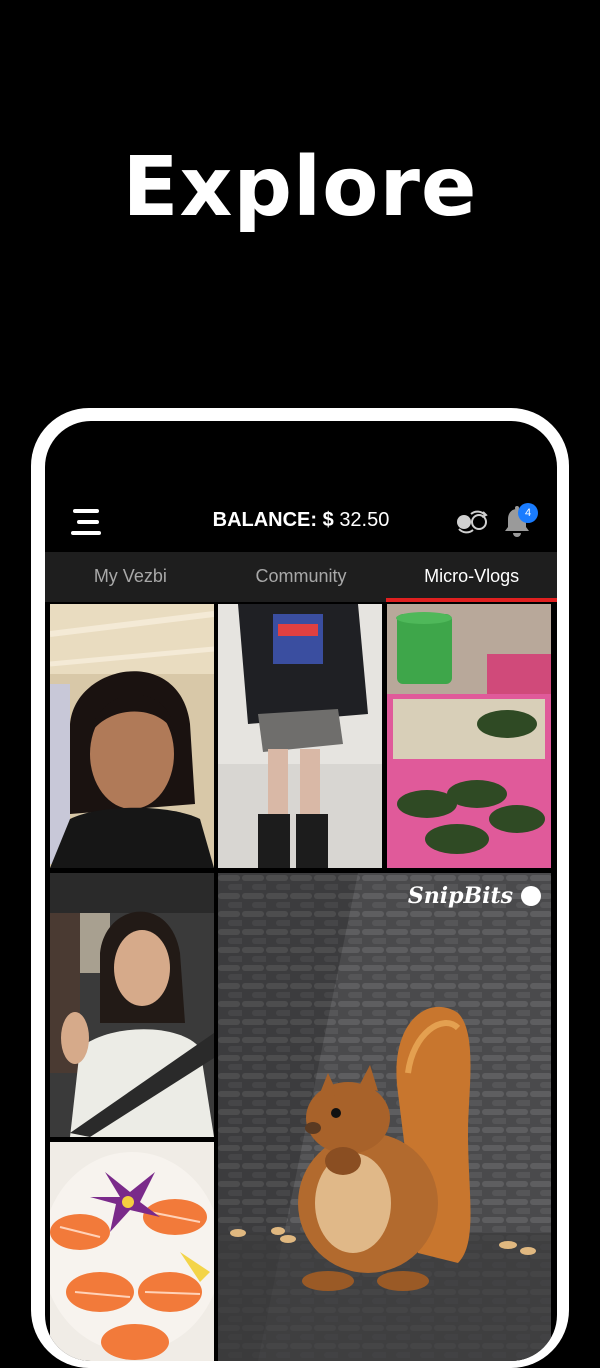 The image size is (600, 1368). What do you see at coordinates (132, 1251) in the screenshot?
I see `vlog-thumbnail-sushi` at bounding box center [132, 1251].